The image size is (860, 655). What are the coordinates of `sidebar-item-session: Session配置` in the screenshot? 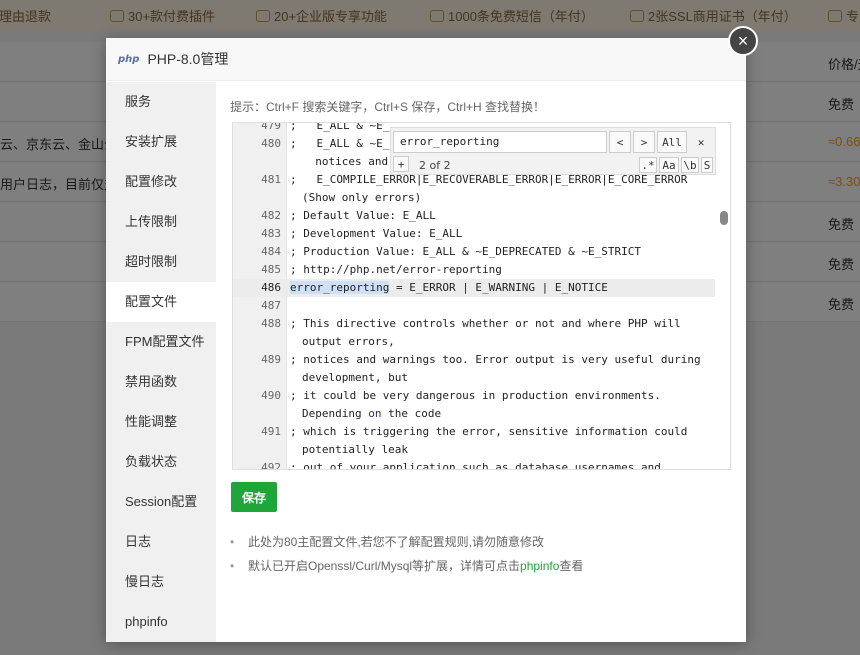 It's located at (161, 502).